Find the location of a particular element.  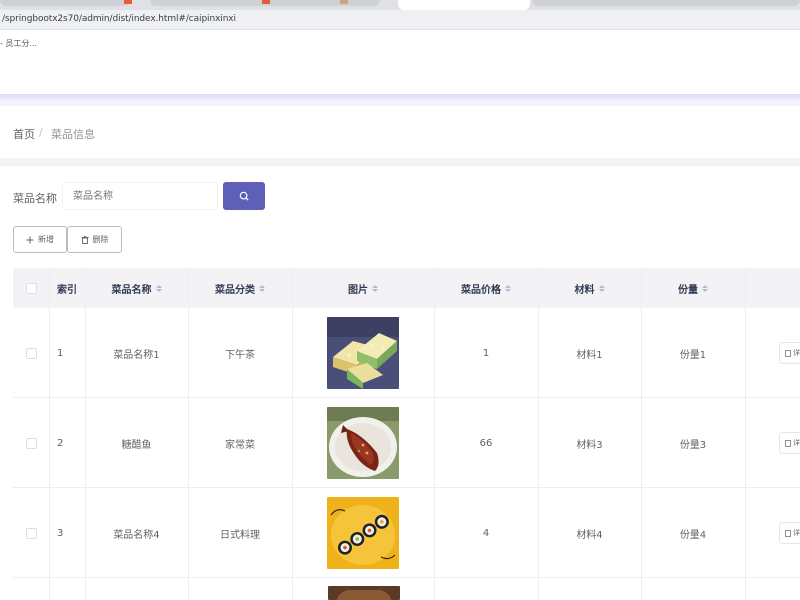

cell-name: 菜品名称1 is located at coordinates (136, 355).